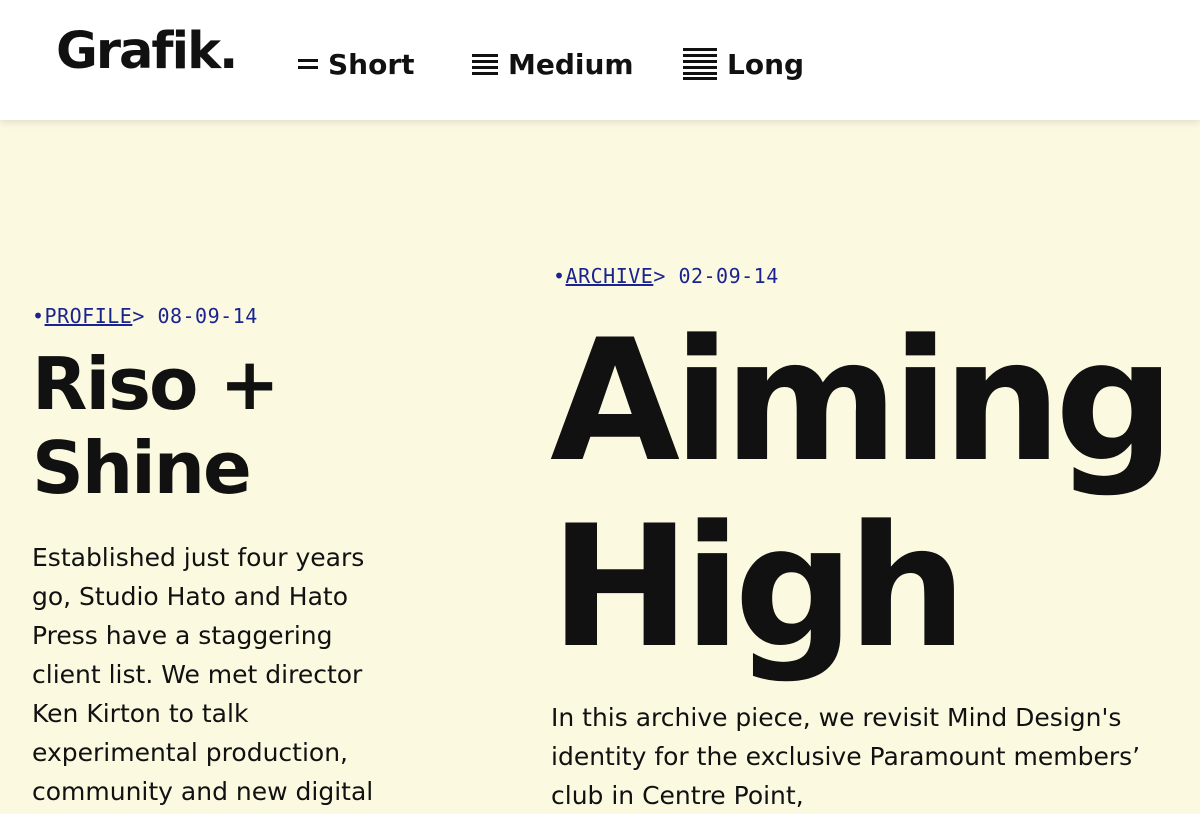 This screenshot has height=814, width=1200. What do you see at coordinates (571, 64) in the screenshot?
I see `nav-medium-label: Medium` at bounding box center [571, 64].